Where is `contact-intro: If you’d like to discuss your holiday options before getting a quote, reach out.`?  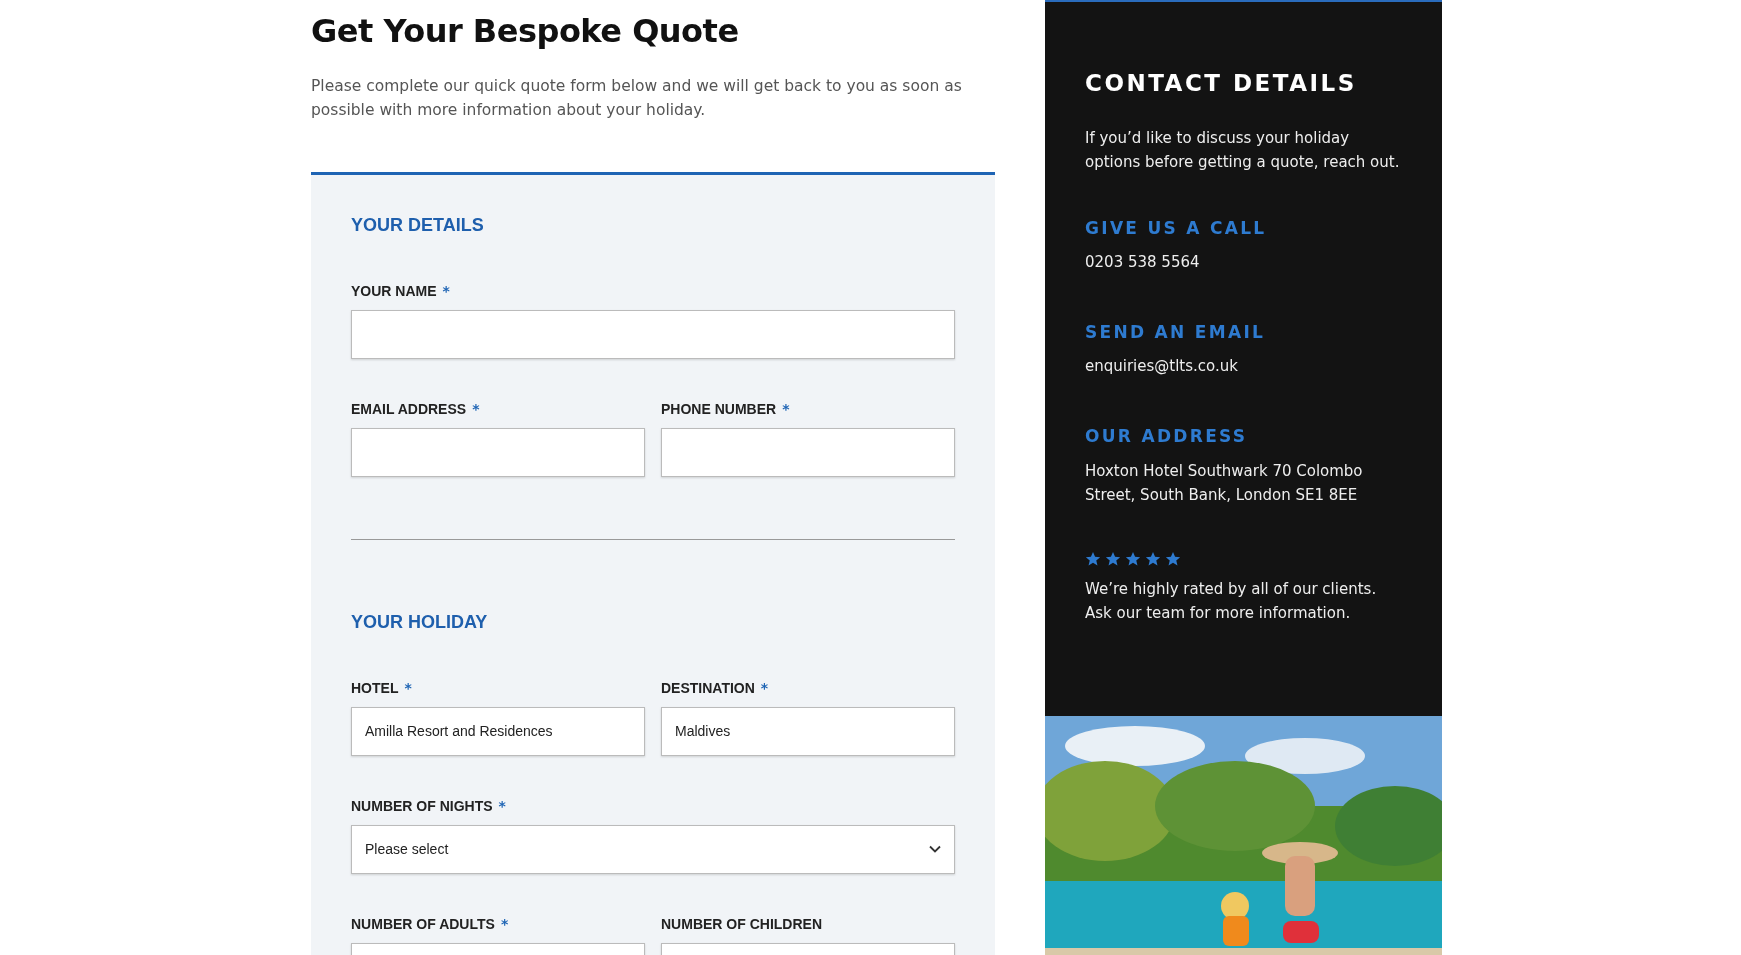
contact-intro: If you’d like to discuss your holiday options before getting a quote, reach out. is located at coordinates (1243, 150).